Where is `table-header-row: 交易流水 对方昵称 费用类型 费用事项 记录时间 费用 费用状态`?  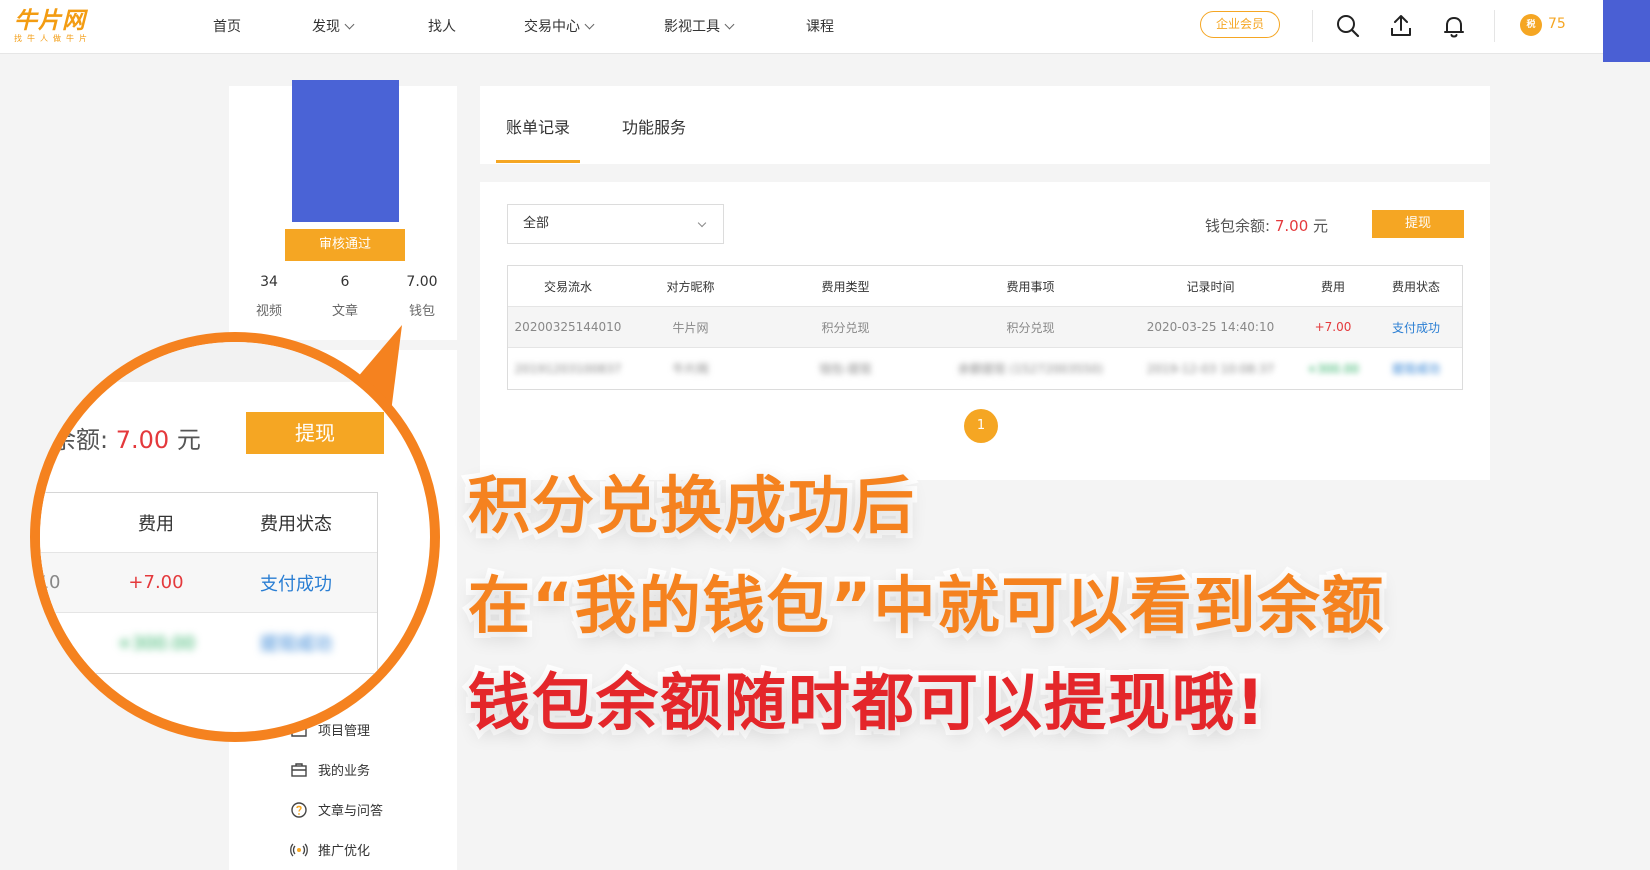 table-header-row: 交易流水 对方昵称 费用类型 费用事项 记录时间 费用 费用状态 is located at coordinates (985, 286).